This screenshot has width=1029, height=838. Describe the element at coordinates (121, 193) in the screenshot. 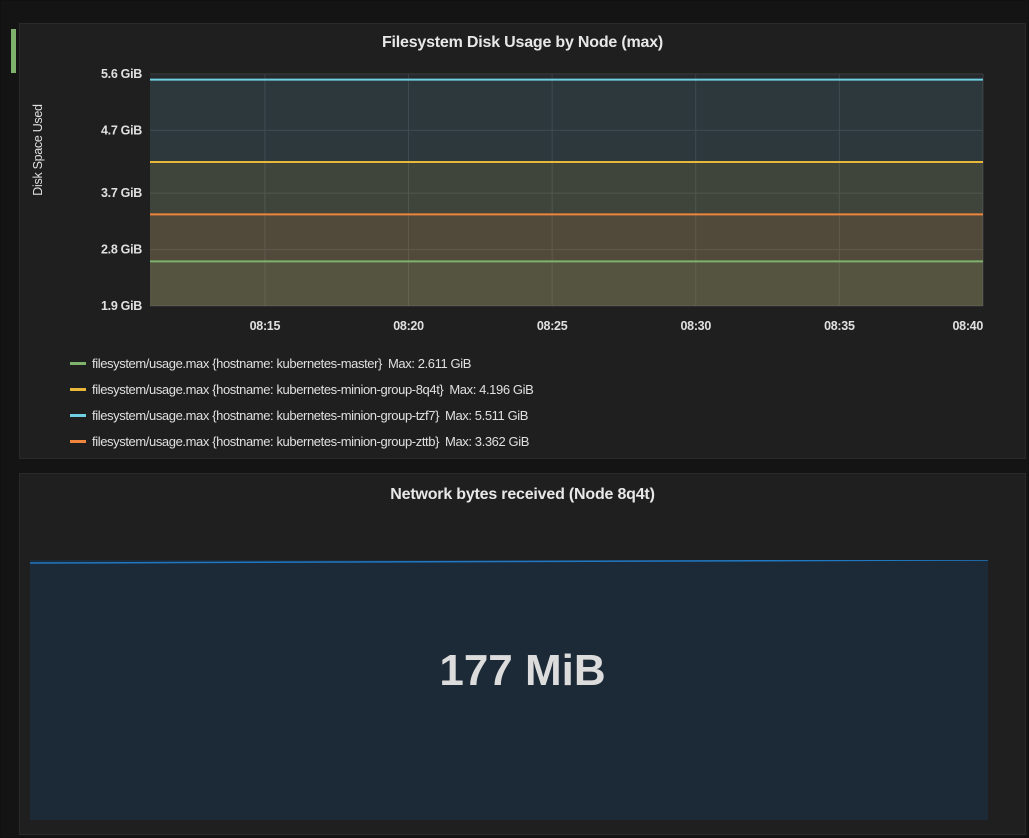

I see `y-tick-label: 3.7 GiB` at that location.